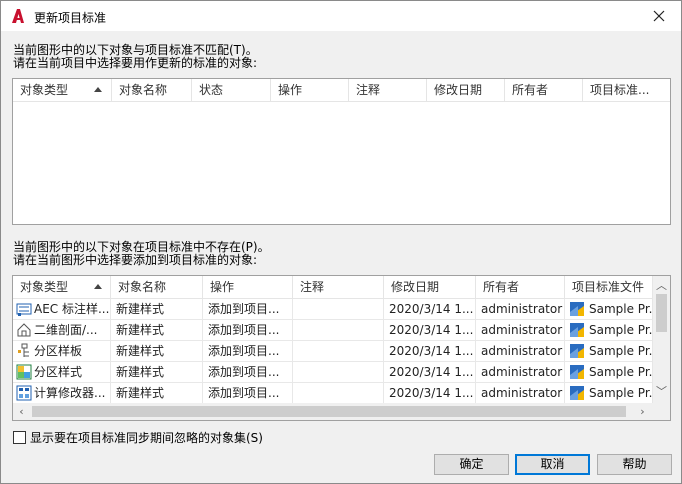  I want to click on dimension-style-icon, so click(24, 309).